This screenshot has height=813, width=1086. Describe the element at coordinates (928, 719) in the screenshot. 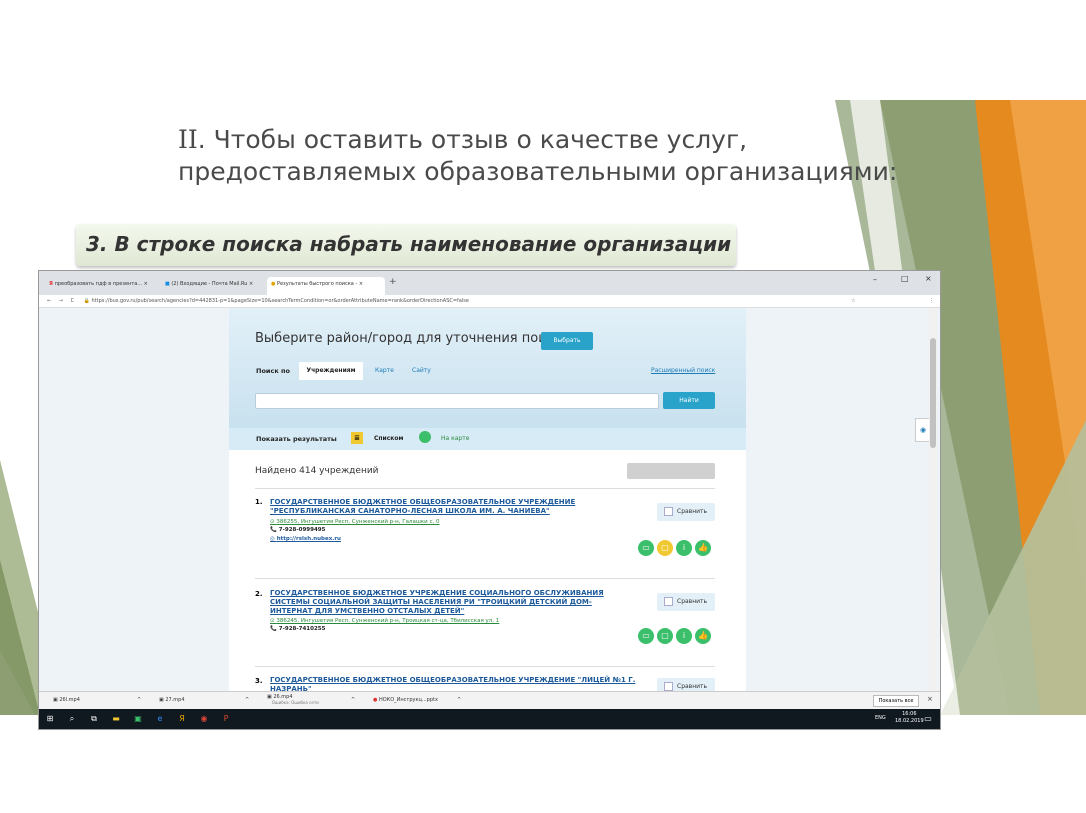

I see `notifications-icon: ▭` at that location.